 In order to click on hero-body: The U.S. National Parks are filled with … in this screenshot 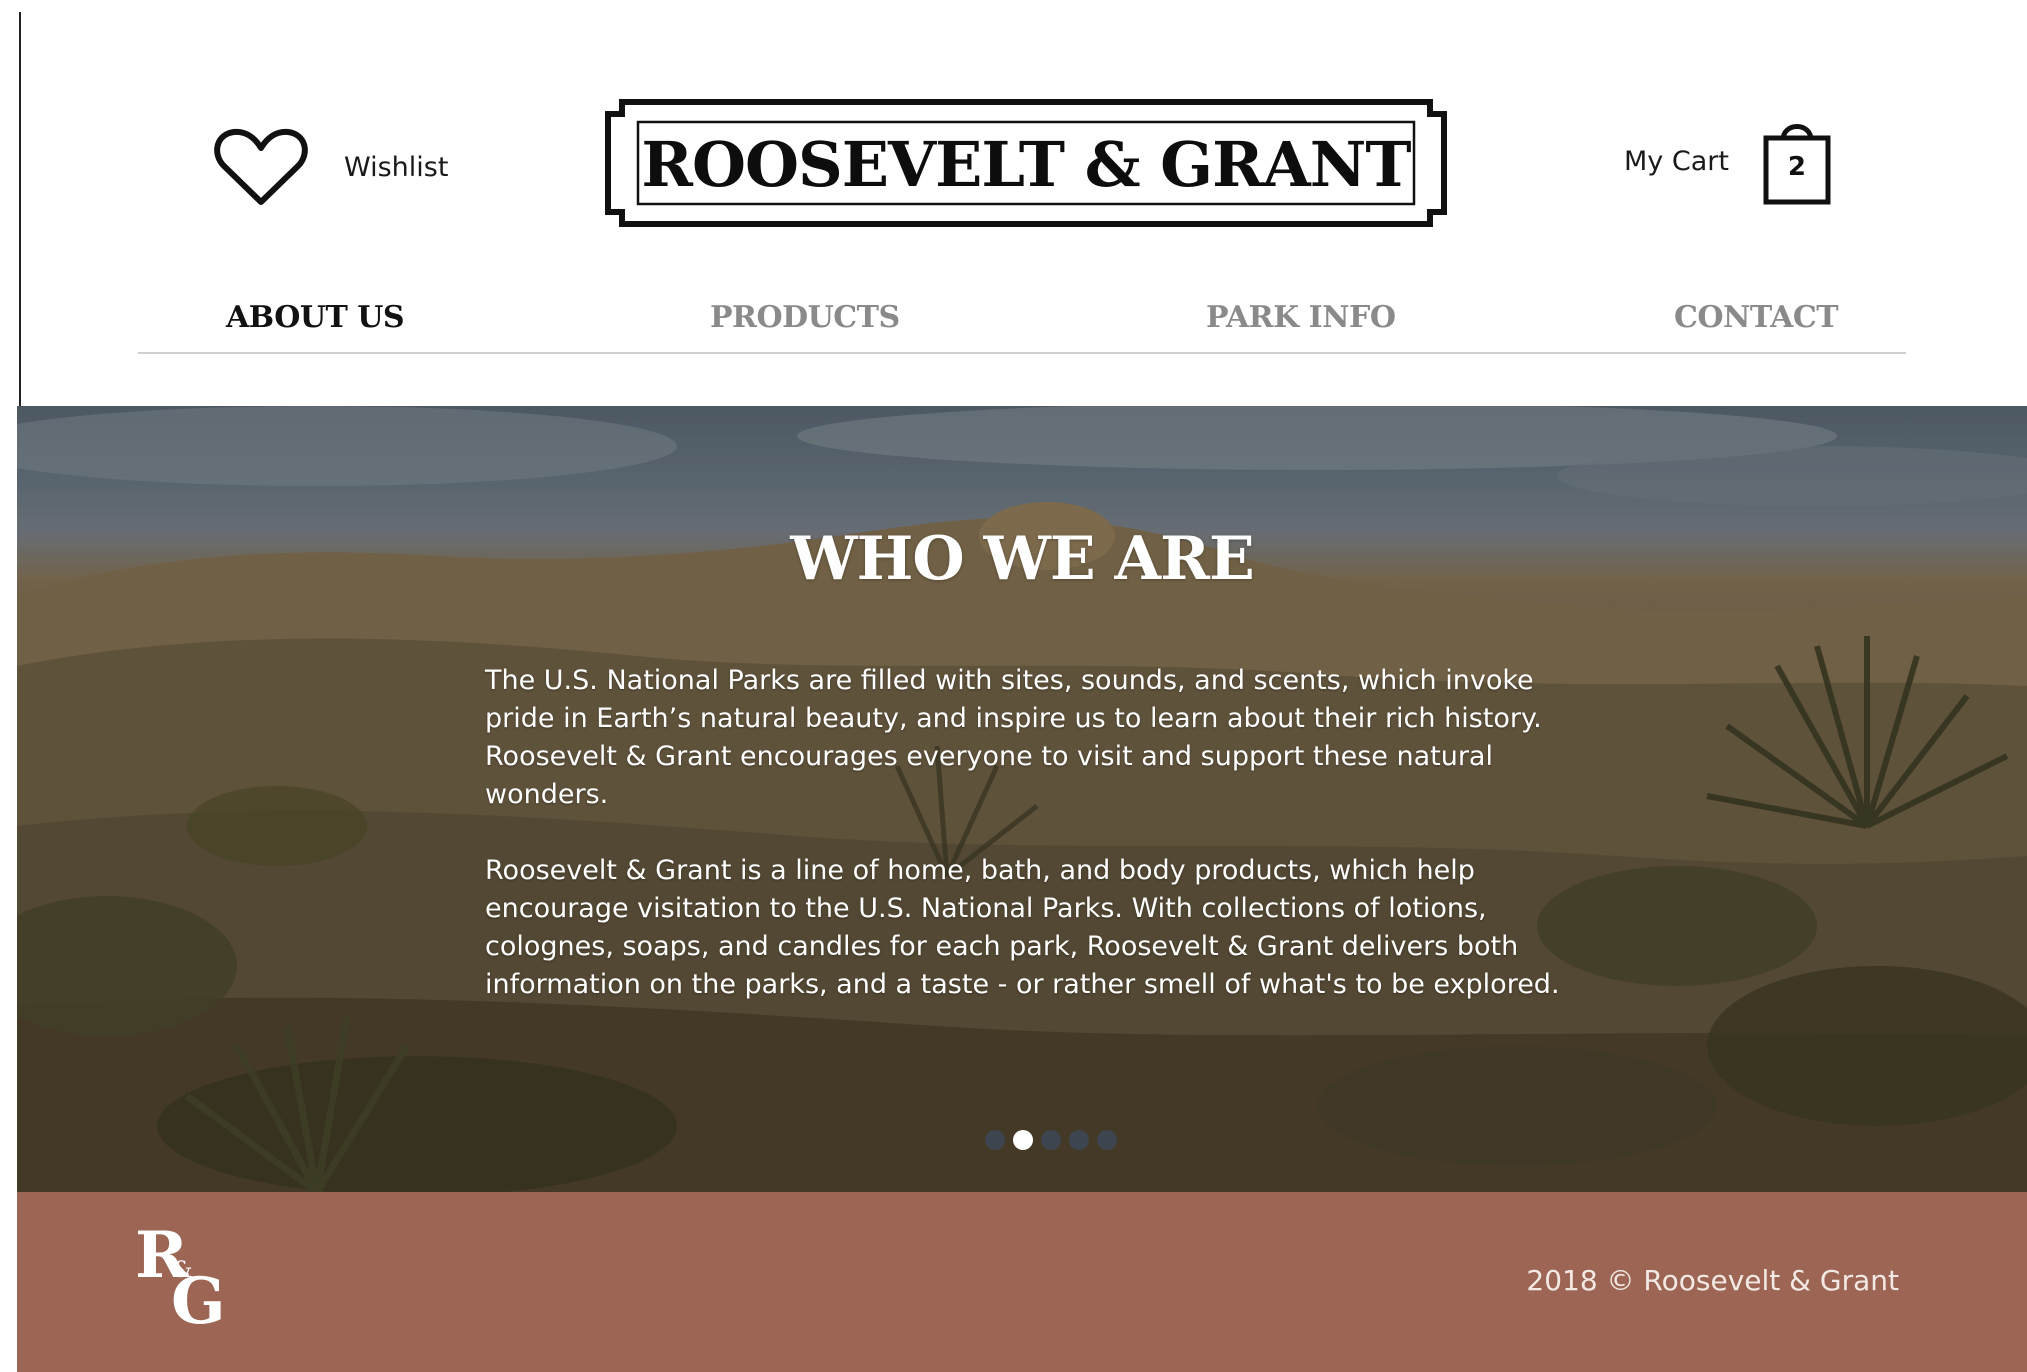, I will do `click(1030, 852)`.